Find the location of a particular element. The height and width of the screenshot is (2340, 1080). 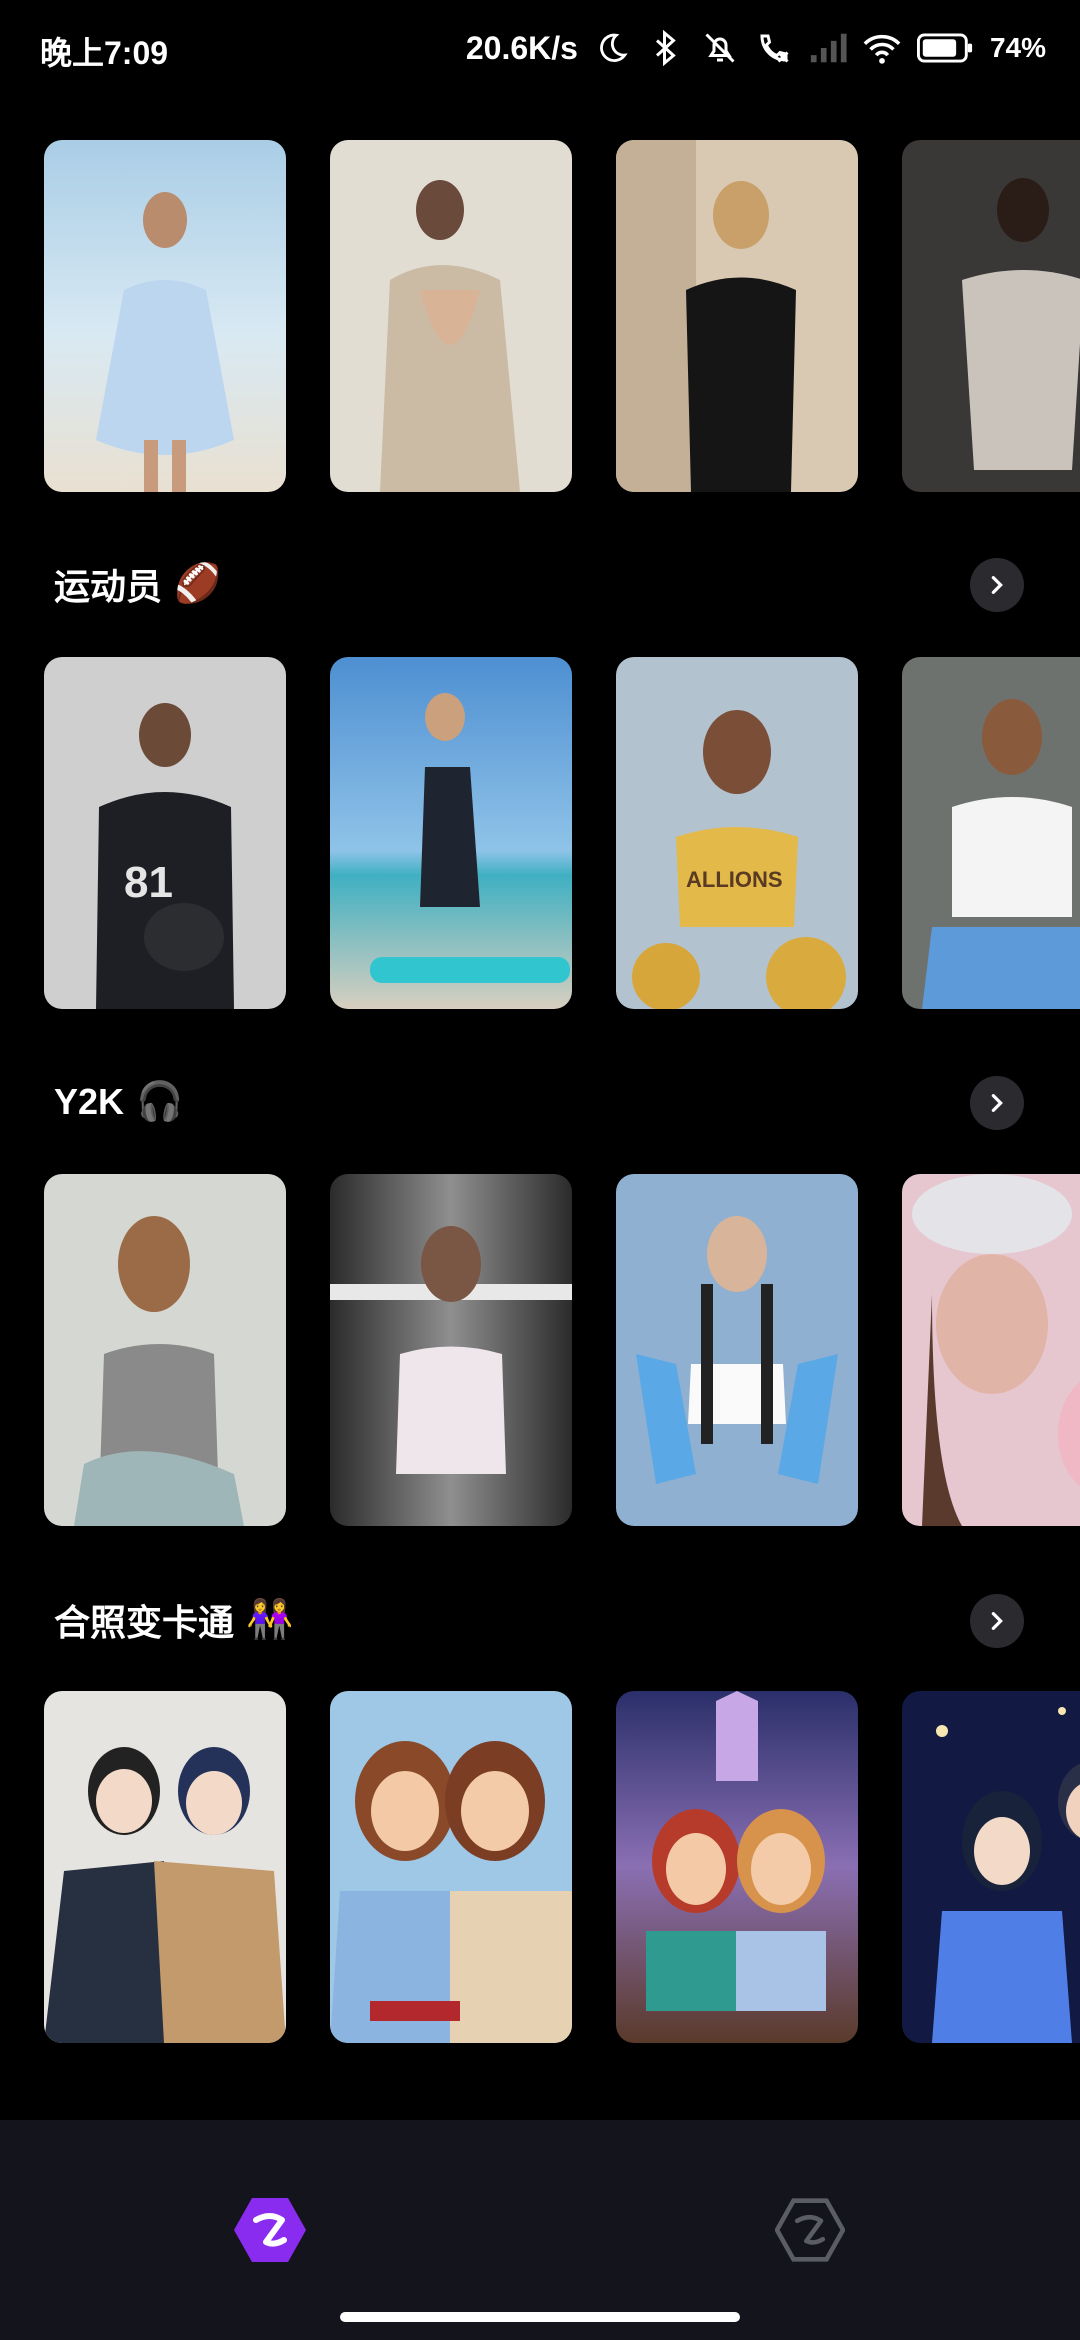

status-icons: 20.6K/s 74% is located at coordinates (756, 48).